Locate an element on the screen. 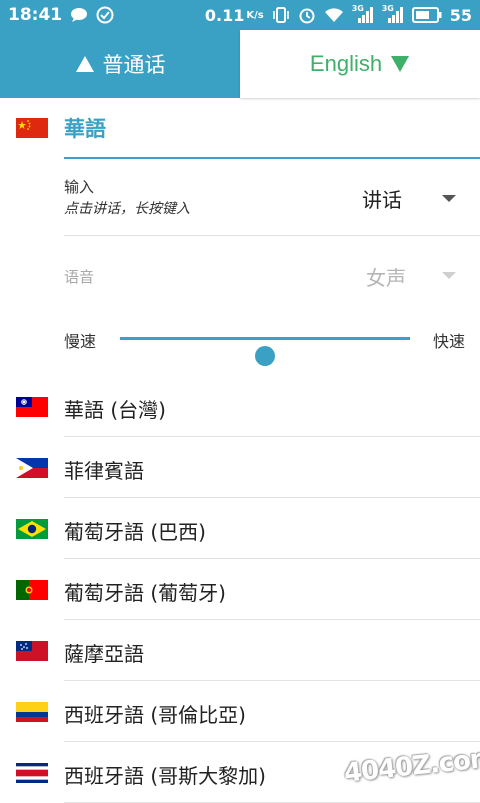 This screenshot has width=480, height=803. samoa-flag-icon is located at coordinates (32, 651).